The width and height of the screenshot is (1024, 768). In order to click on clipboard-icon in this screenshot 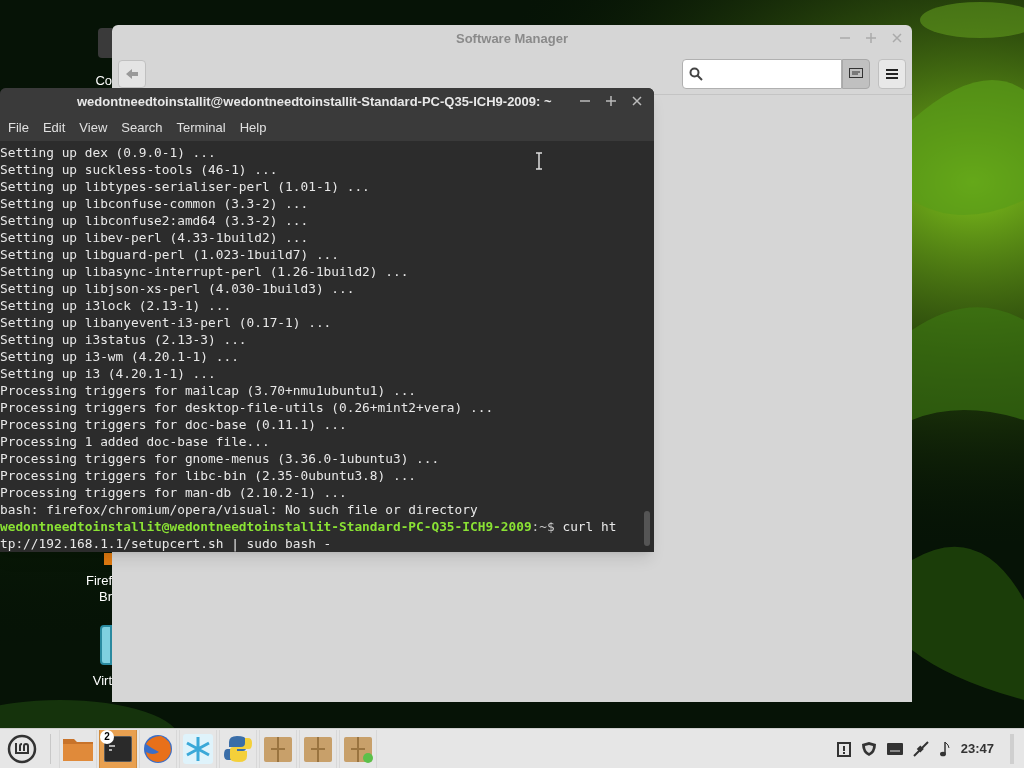, I will do `click(843, 748)`.